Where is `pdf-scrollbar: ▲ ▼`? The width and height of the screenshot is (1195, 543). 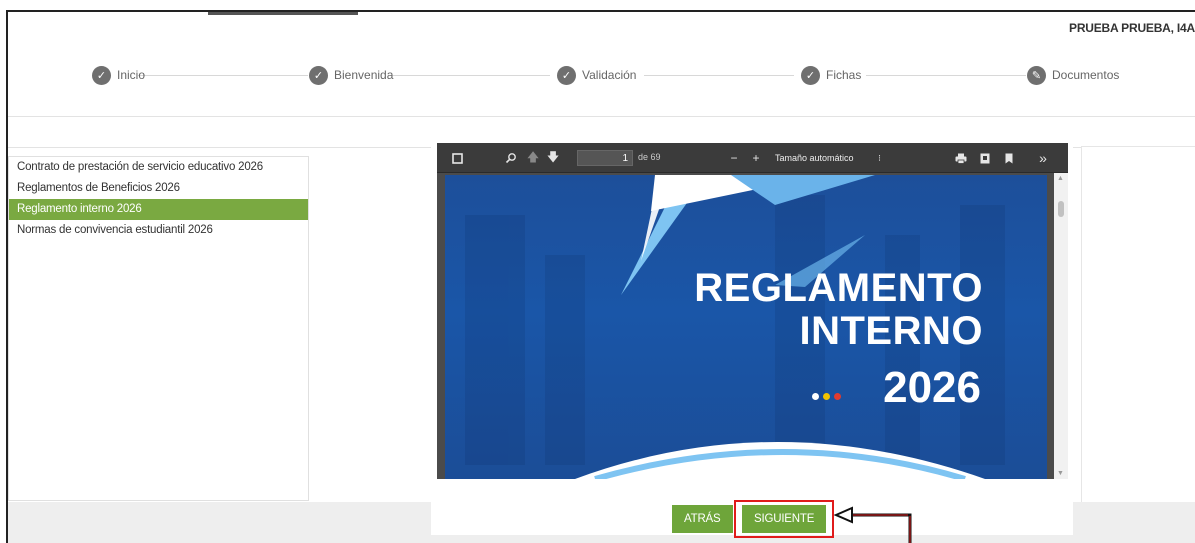
pdf-scrollbar: ▲ ▼ is located at coordinates (1061, 326).